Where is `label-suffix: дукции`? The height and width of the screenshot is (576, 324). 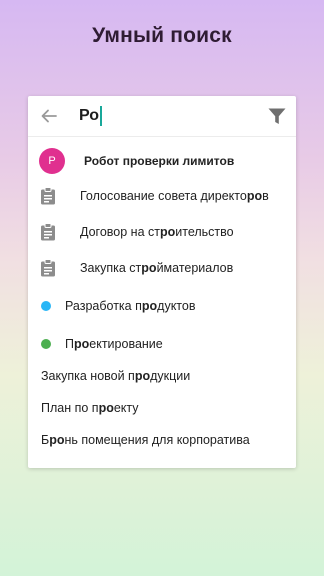 label-suffix: дукции is located at coordinates (170, 376).